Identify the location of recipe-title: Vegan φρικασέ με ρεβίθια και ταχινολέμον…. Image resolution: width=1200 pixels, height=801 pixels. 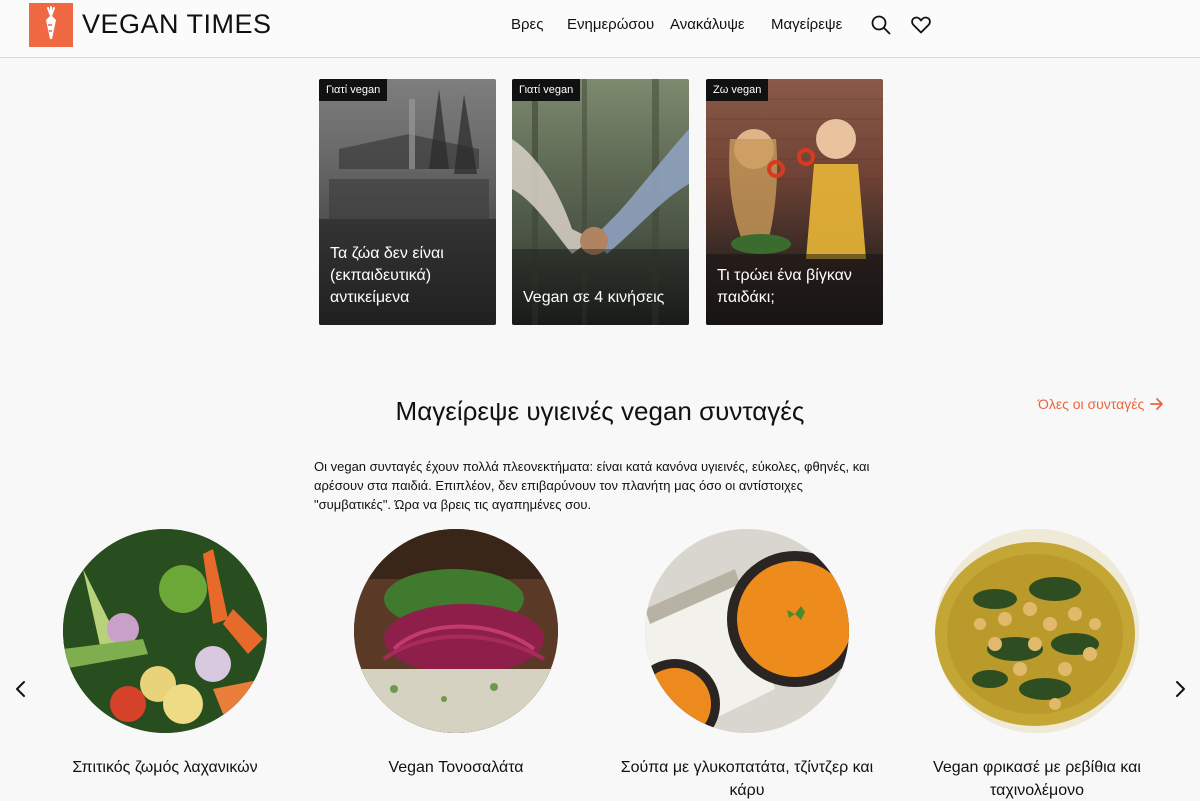
(1037, 778).